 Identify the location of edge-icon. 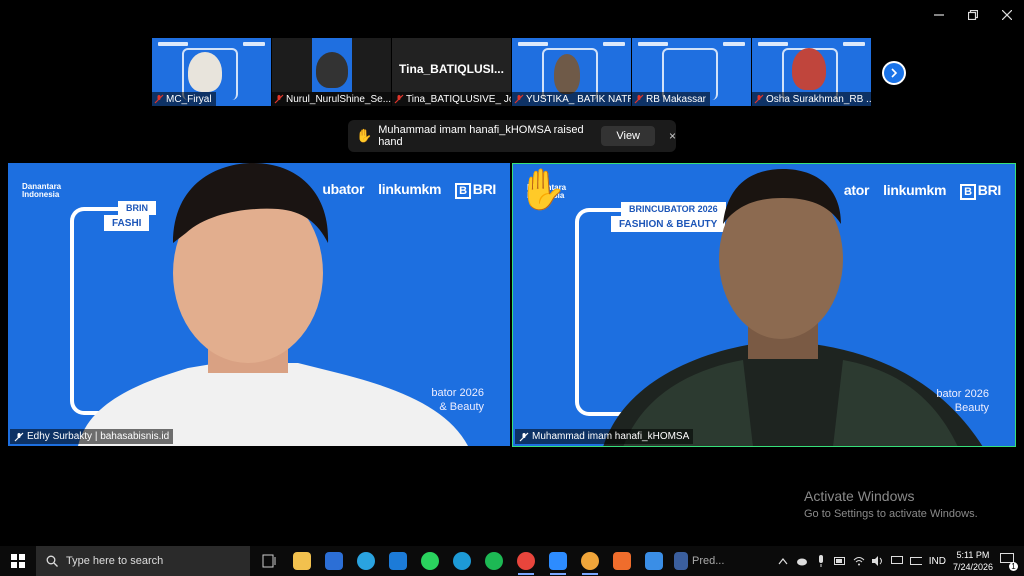
(462, 561).